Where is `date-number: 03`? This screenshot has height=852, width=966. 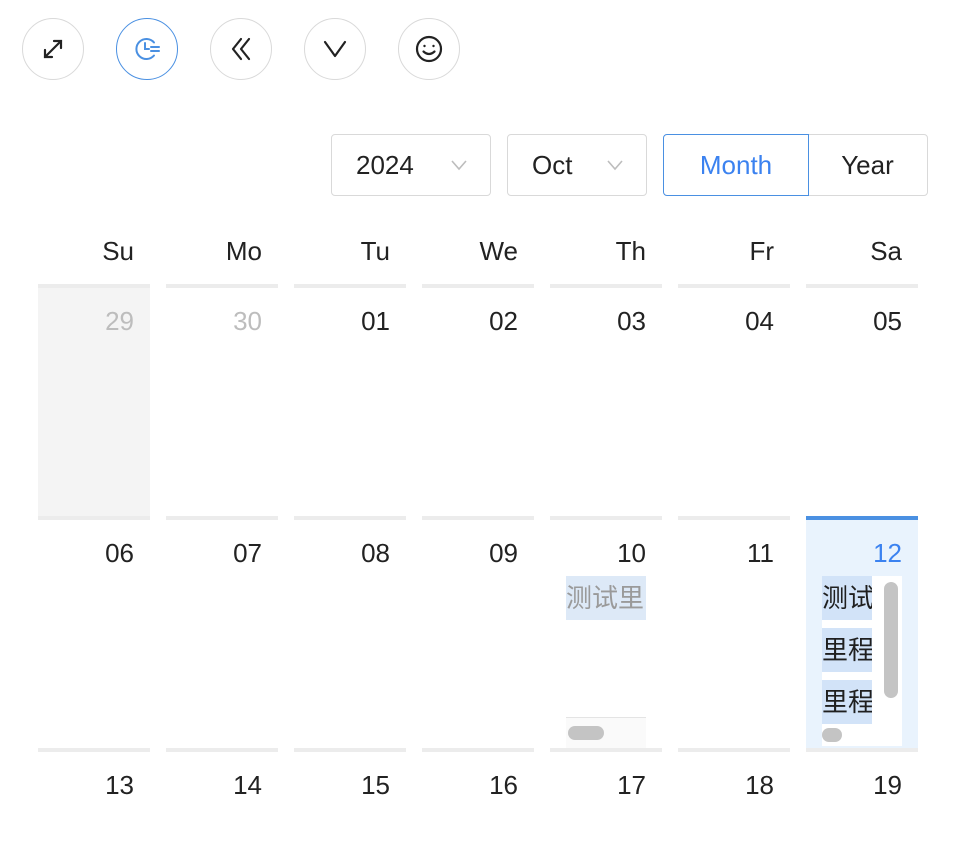
date-number: 03 is located at coordinates (631, 321).